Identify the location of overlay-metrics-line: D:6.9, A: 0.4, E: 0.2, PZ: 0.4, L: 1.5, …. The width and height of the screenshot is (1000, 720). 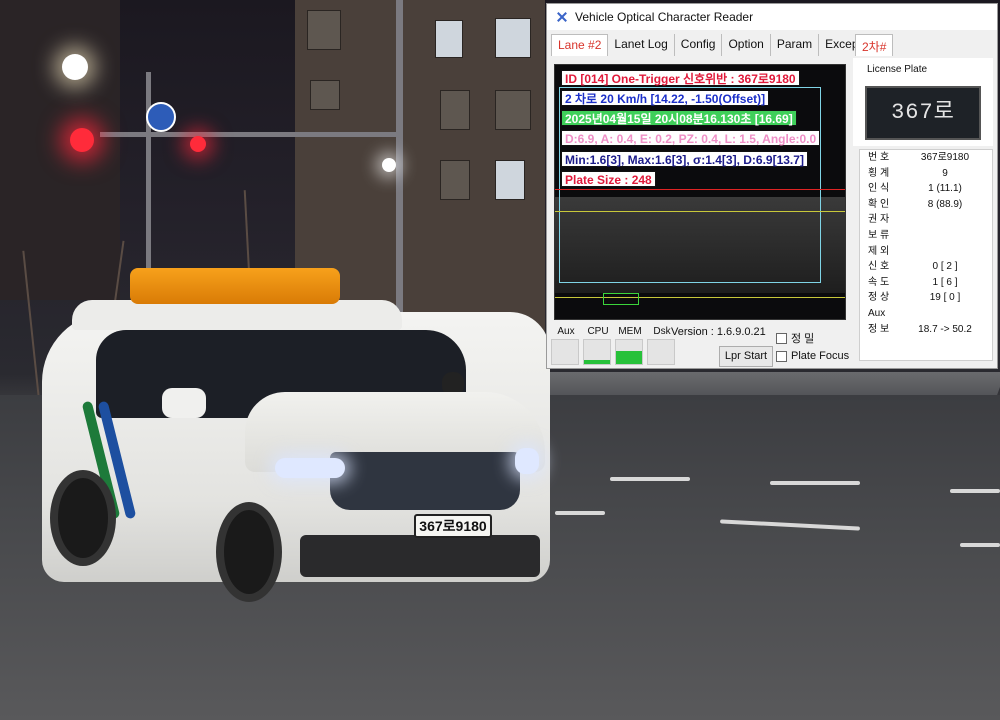
(691, 138).